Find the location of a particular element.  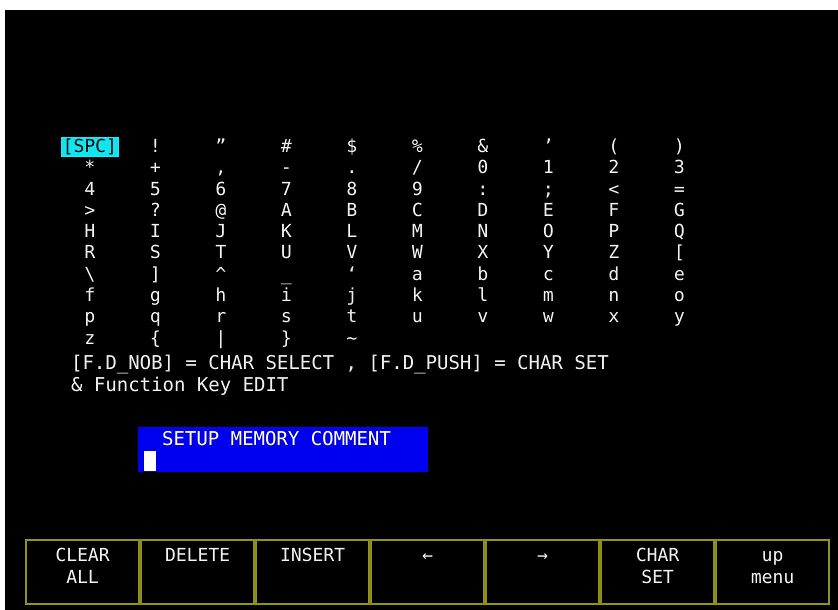

char-option: a is located at coordinates (417, 274).